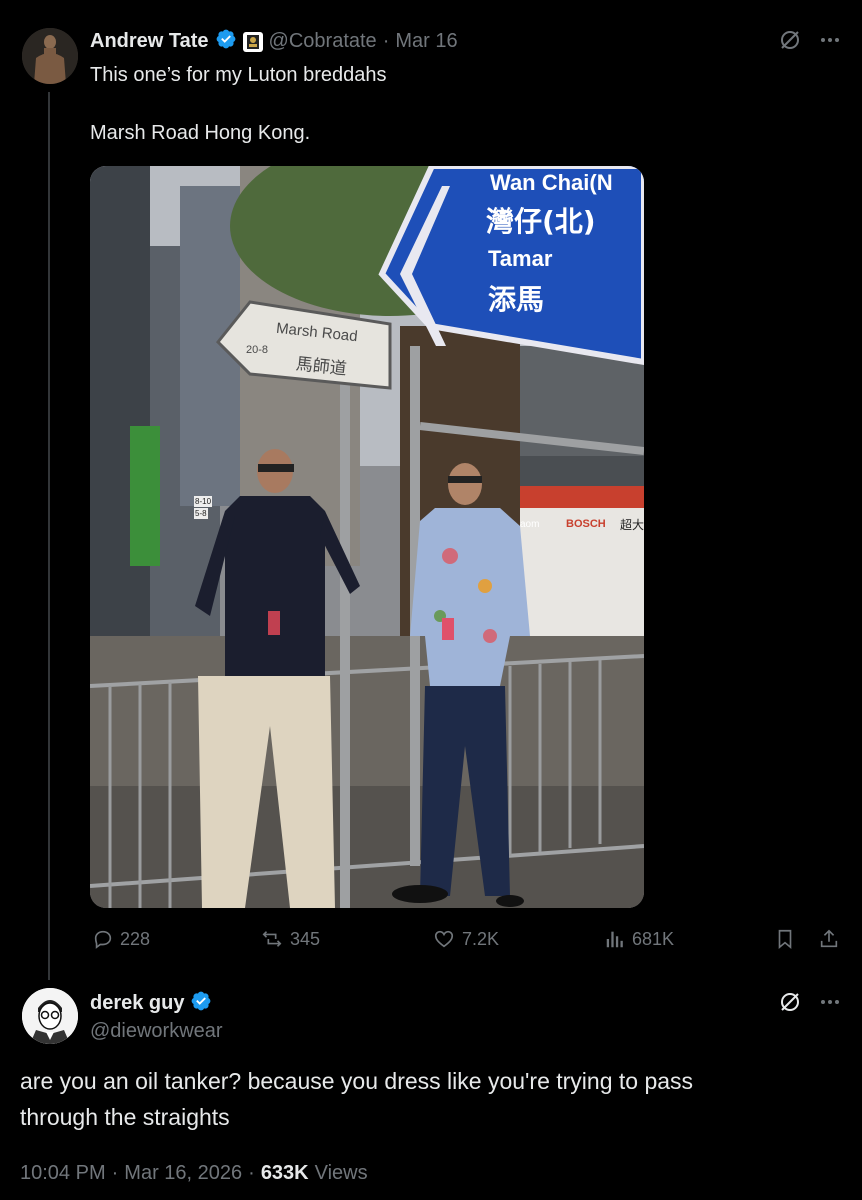 The height and width of the screenshot is (1200, 862). I want to click on reply-header: derek guy, so click(151, 1003).